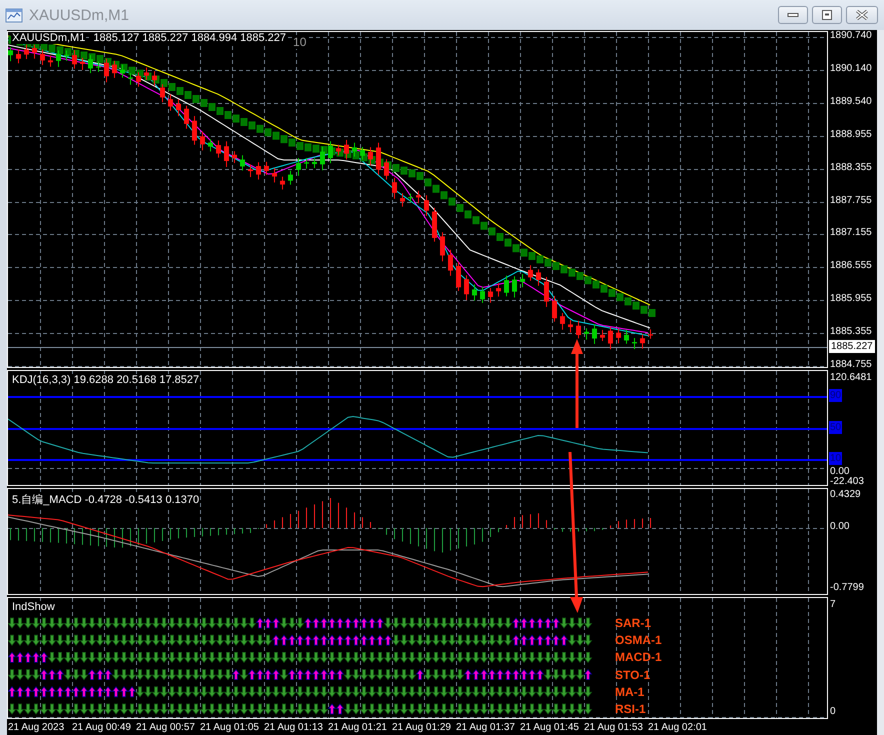 Image resolution: width=884 pixels, height=735 pixels. What do you see at coordinates (835, 427) in the screenshot?
I see `level-label: 50` at bounding box center [835, 427].